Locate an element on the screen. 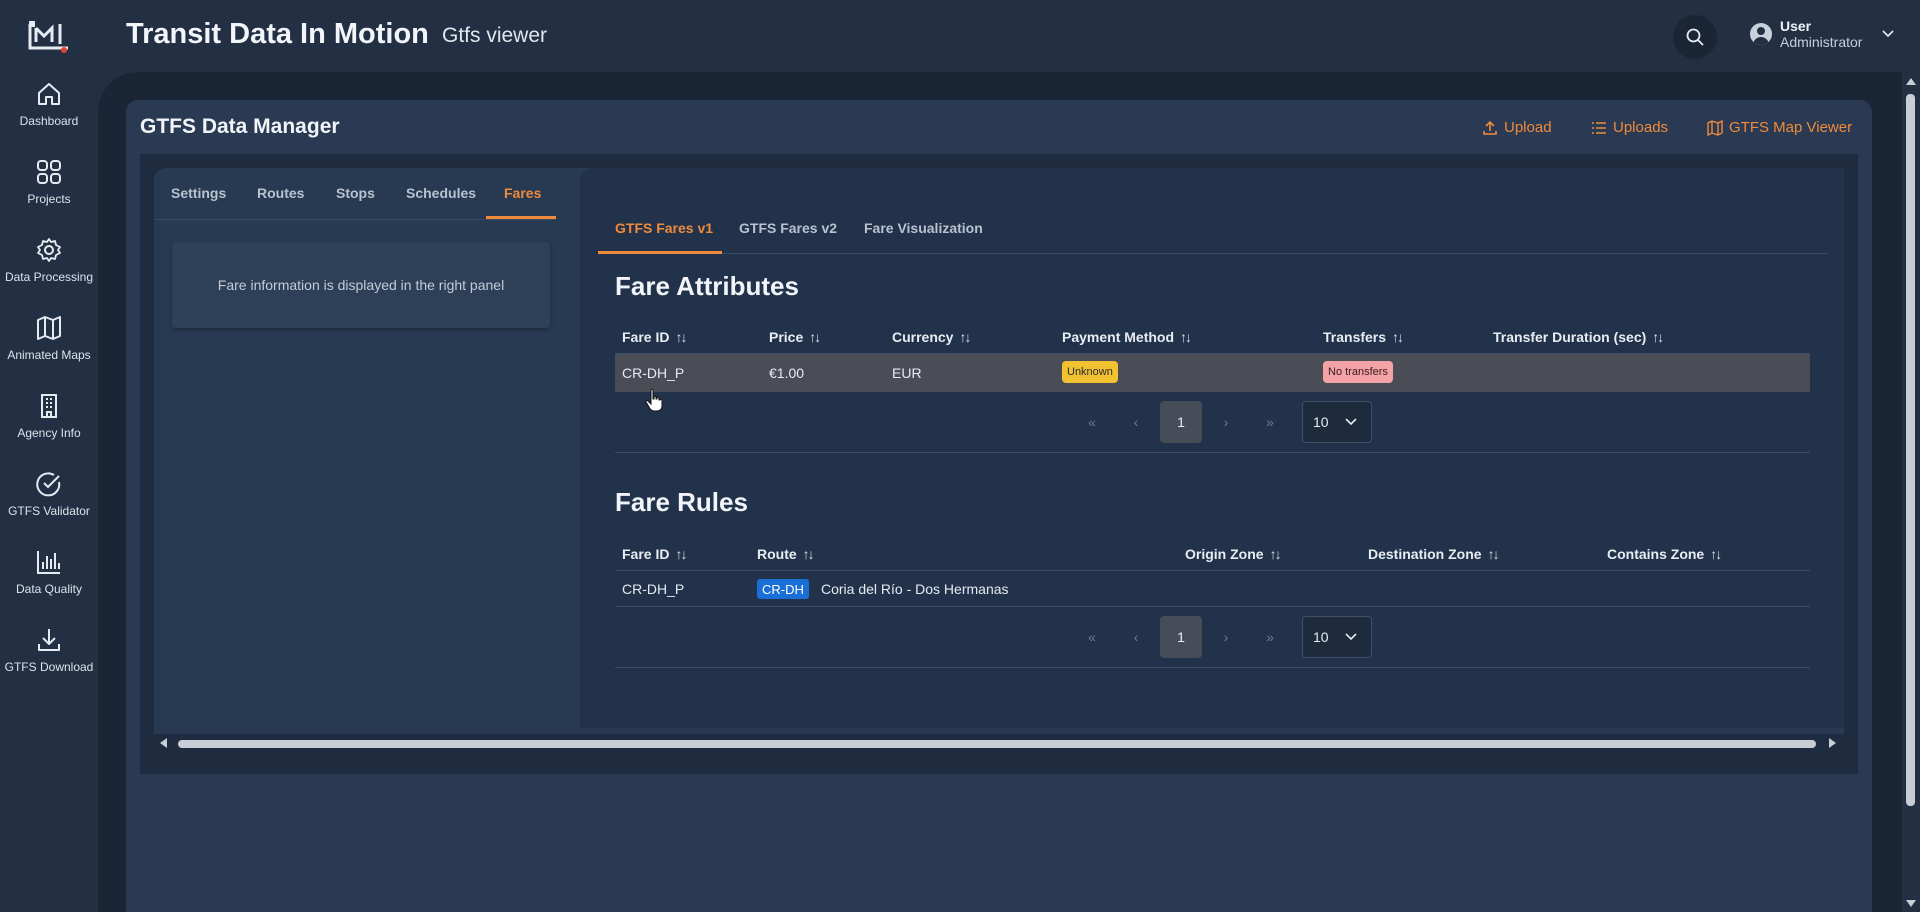  sidebar-item-projects: Projects is located at coordinates (49, 182).